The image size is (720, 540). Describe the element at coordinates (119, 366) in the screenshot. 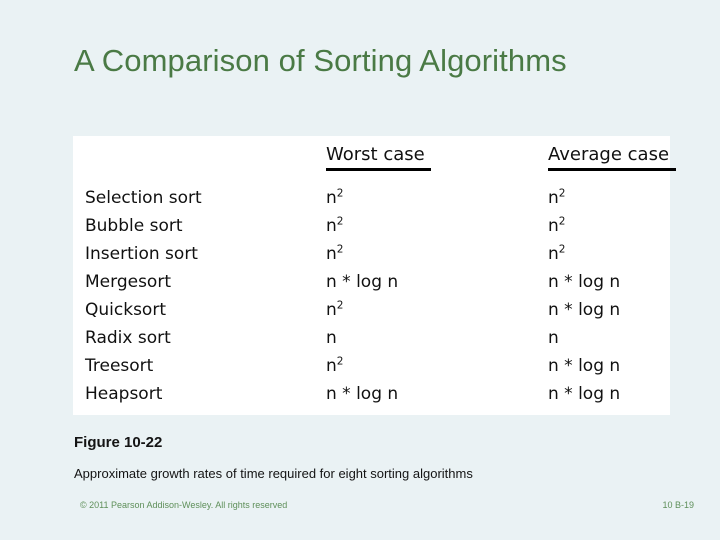

I see `cell-algorithm-name: Treesort` at that location.